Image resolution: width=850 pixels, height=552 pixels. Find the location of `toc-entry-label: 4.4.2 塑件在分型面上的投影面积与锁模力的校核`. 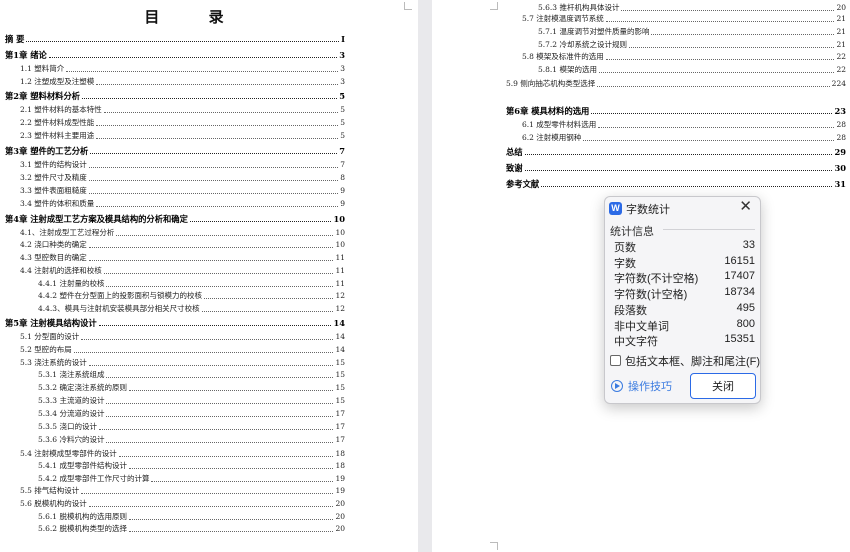

toc-entry-label: 4.4.2 塑件在分型面上的投影面积与锁模力的校核 is located at coordinates (120, 295).